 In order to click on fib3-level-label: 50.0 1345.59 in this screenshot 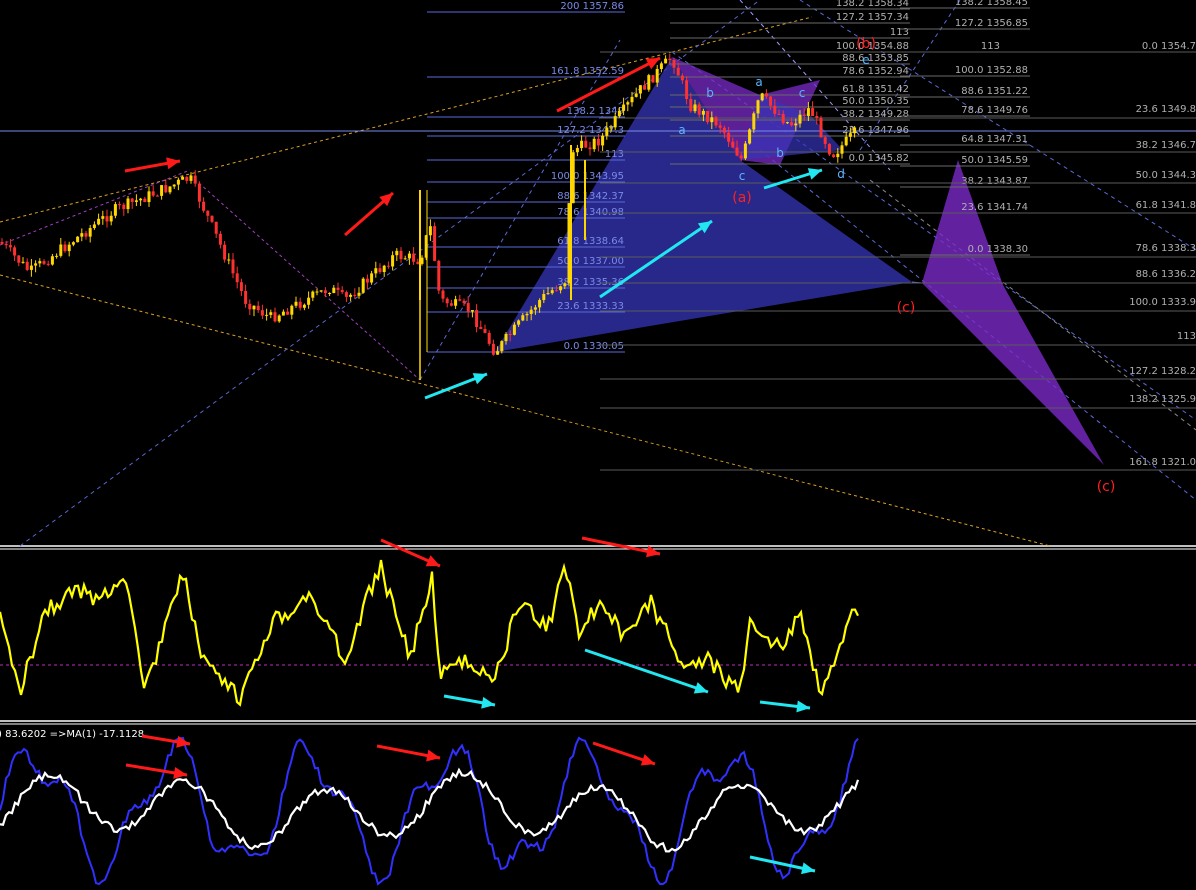, I will do `click(994, 160)`.